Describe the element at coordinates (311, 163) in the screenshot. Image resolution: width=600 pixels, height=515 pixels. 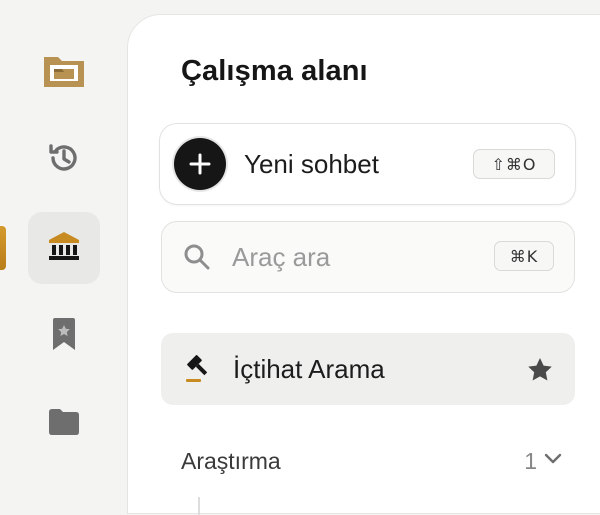
I see `new-chat-label: Yeni sohbet` at that location.